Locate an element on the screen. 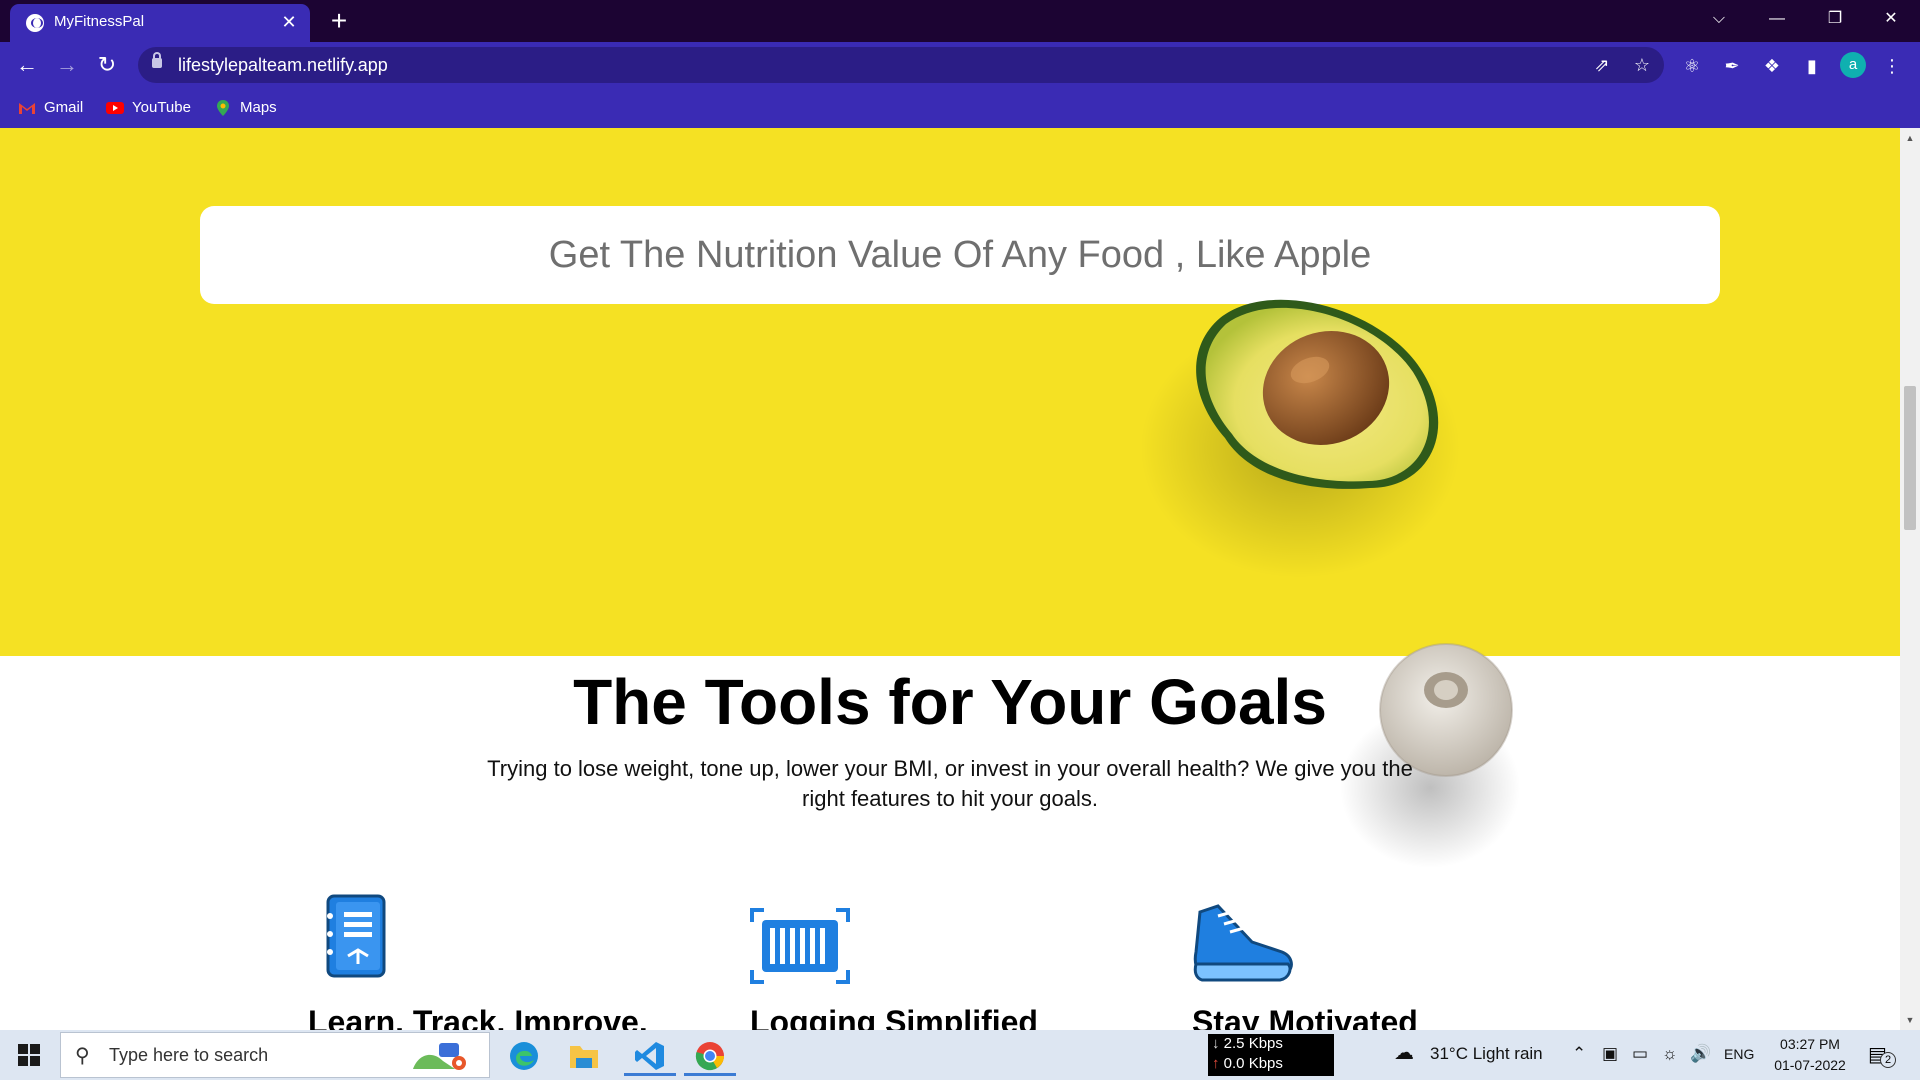 The width and height of the screenshot is (1920, 1080). feature-logging-simplified: Logging Simplified is located at coordinates (930, 969).